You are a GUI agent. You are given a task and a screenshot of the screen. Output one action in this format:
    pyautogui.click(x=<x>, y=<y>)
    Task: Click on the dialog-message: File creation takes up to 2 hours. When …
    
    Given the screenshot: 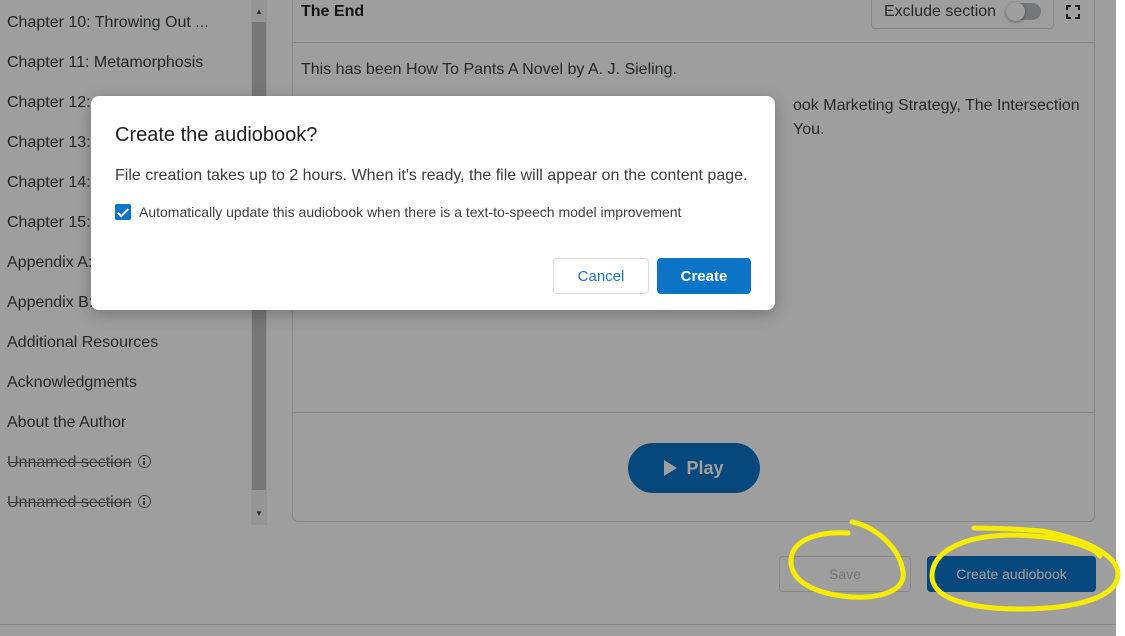 What is the action you would take?
    pyautogui.click(x=431, y=175)
    